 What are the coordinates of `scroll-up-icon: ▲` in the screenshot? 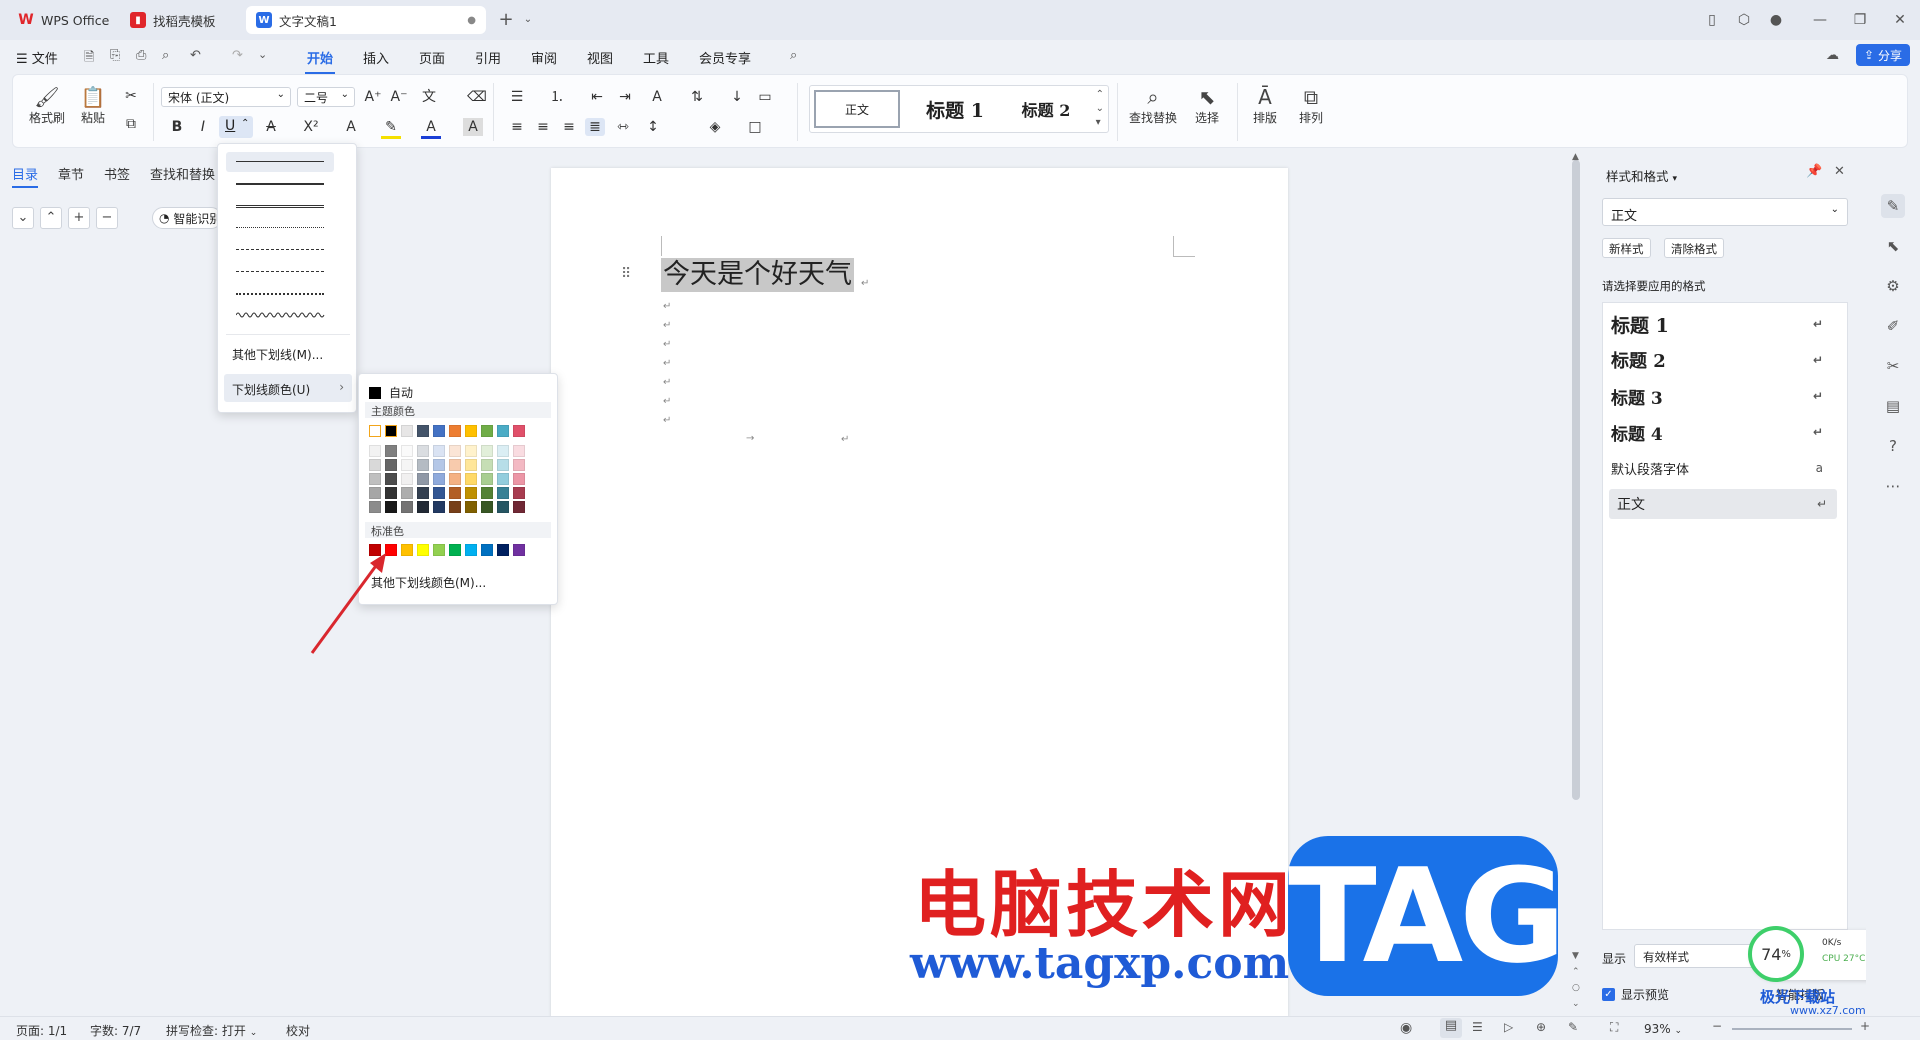 It's located at (1575, 157).